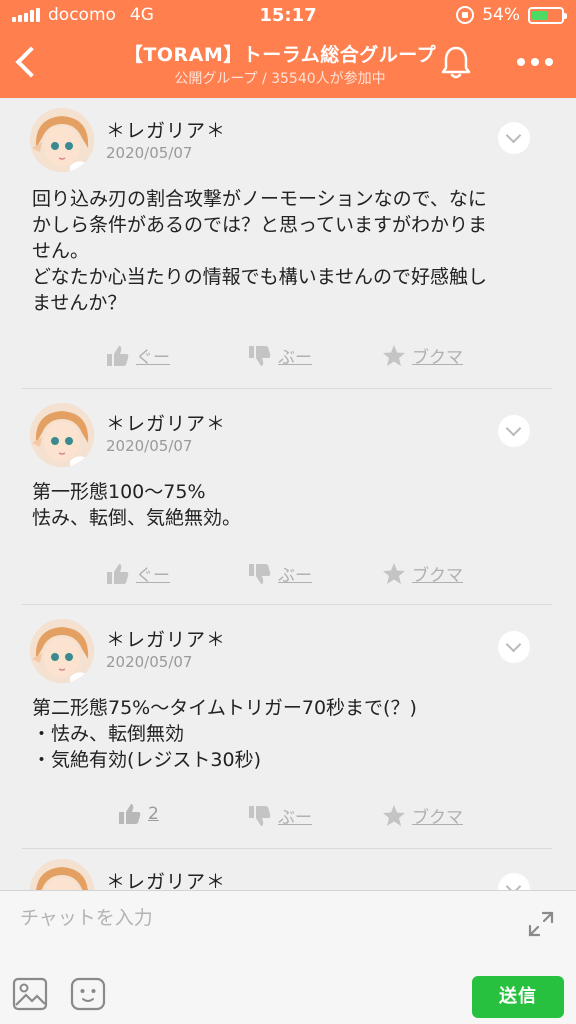 The width and height of the screenshot is (576, 1024). Describe the element at coordinates (119, 492) in the screenshot. I see `post-line: 第一形態100〜75%` at that location.